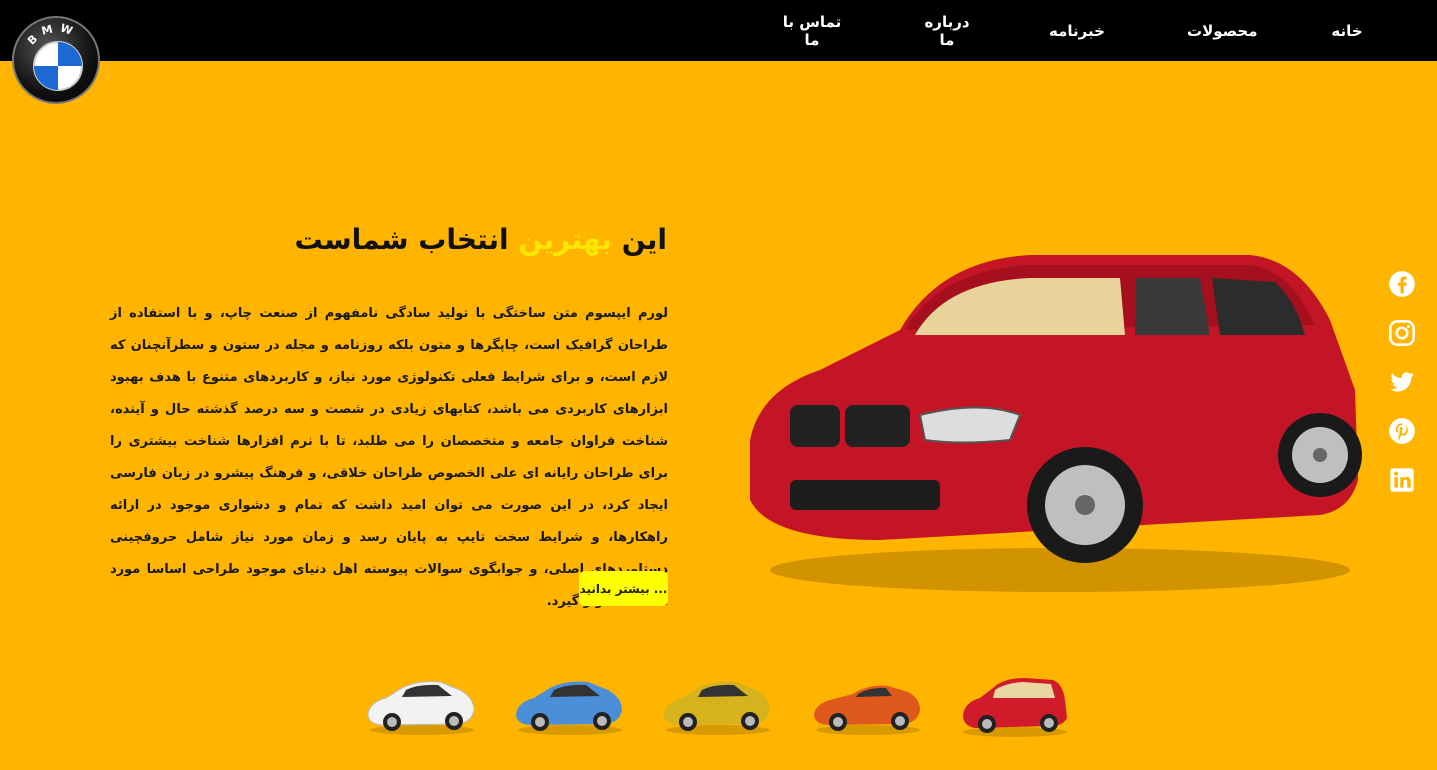  What do you see at coordinates (1077, 31) in the screenshot?
I see `nav-newsletter: خبرنامه` at bounding box center [1077, 31].